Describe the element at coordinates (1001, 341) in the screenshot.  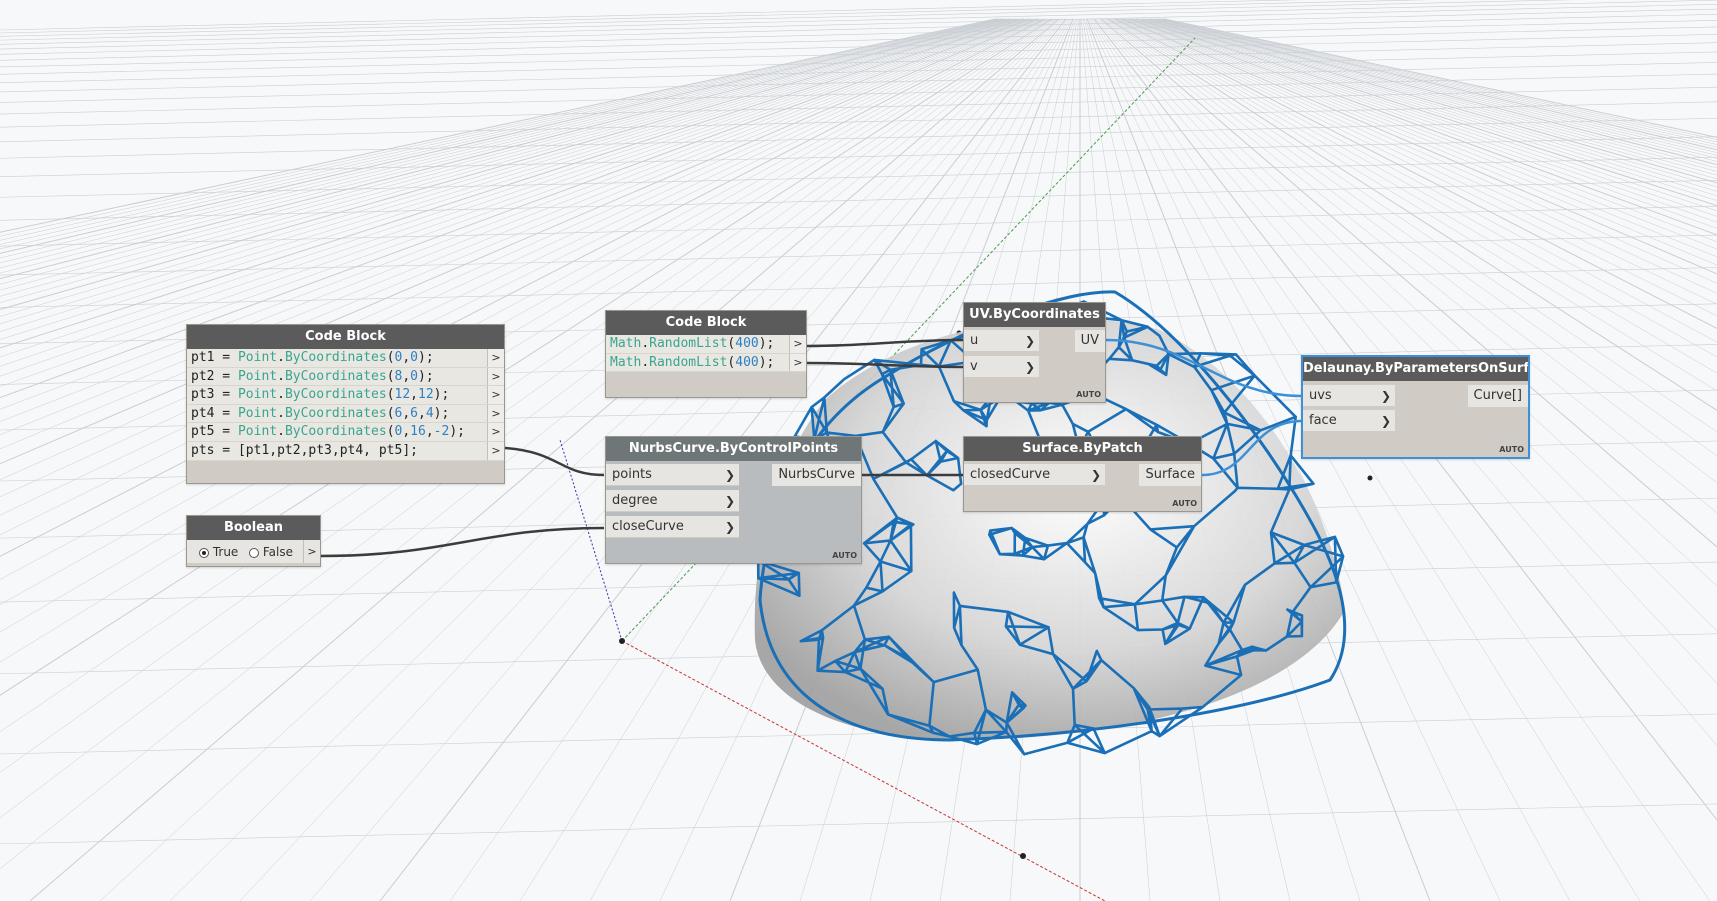
I see `input-port-u: u ❯` at that location.